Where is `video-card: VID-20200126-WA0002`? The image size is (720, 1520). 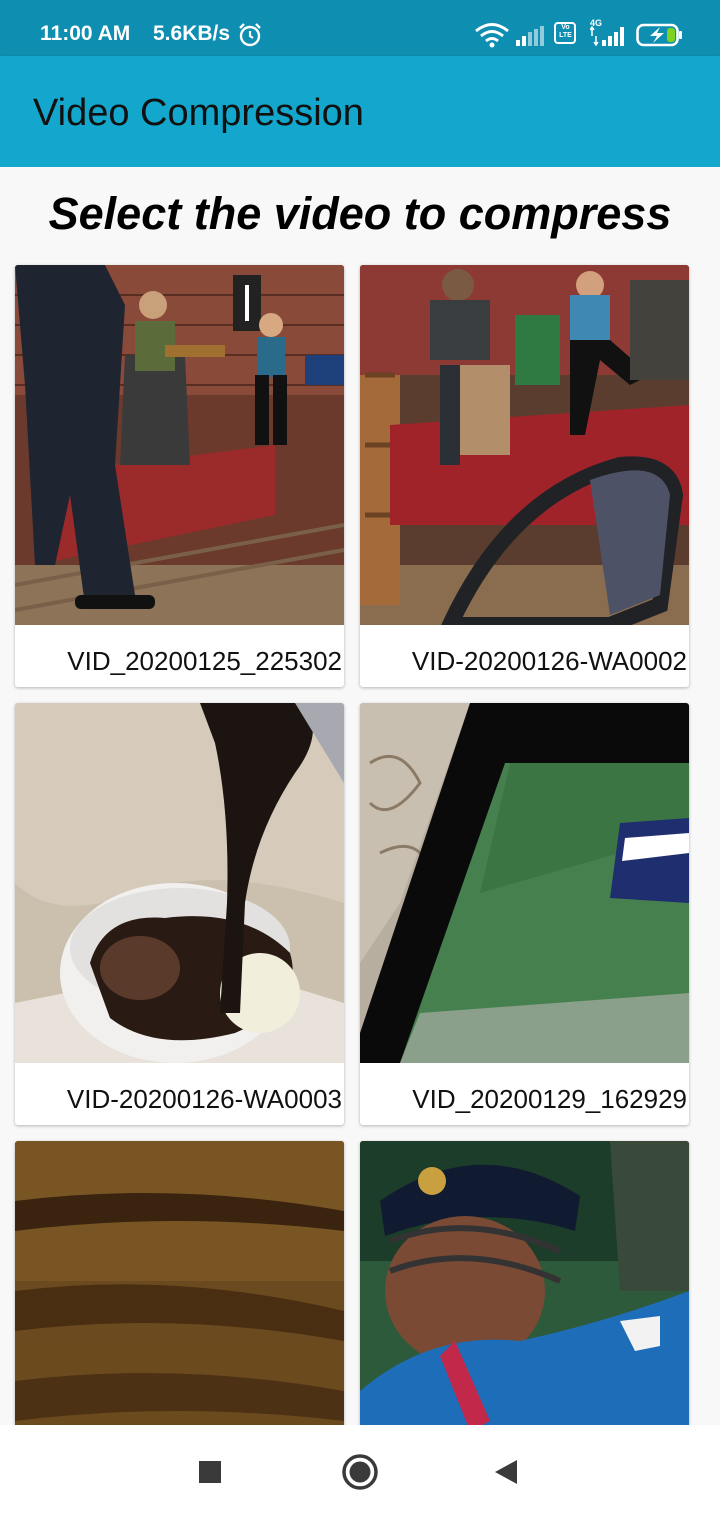 video-card: VID-20200126-WA0002 is located at coordinates (524, 476).